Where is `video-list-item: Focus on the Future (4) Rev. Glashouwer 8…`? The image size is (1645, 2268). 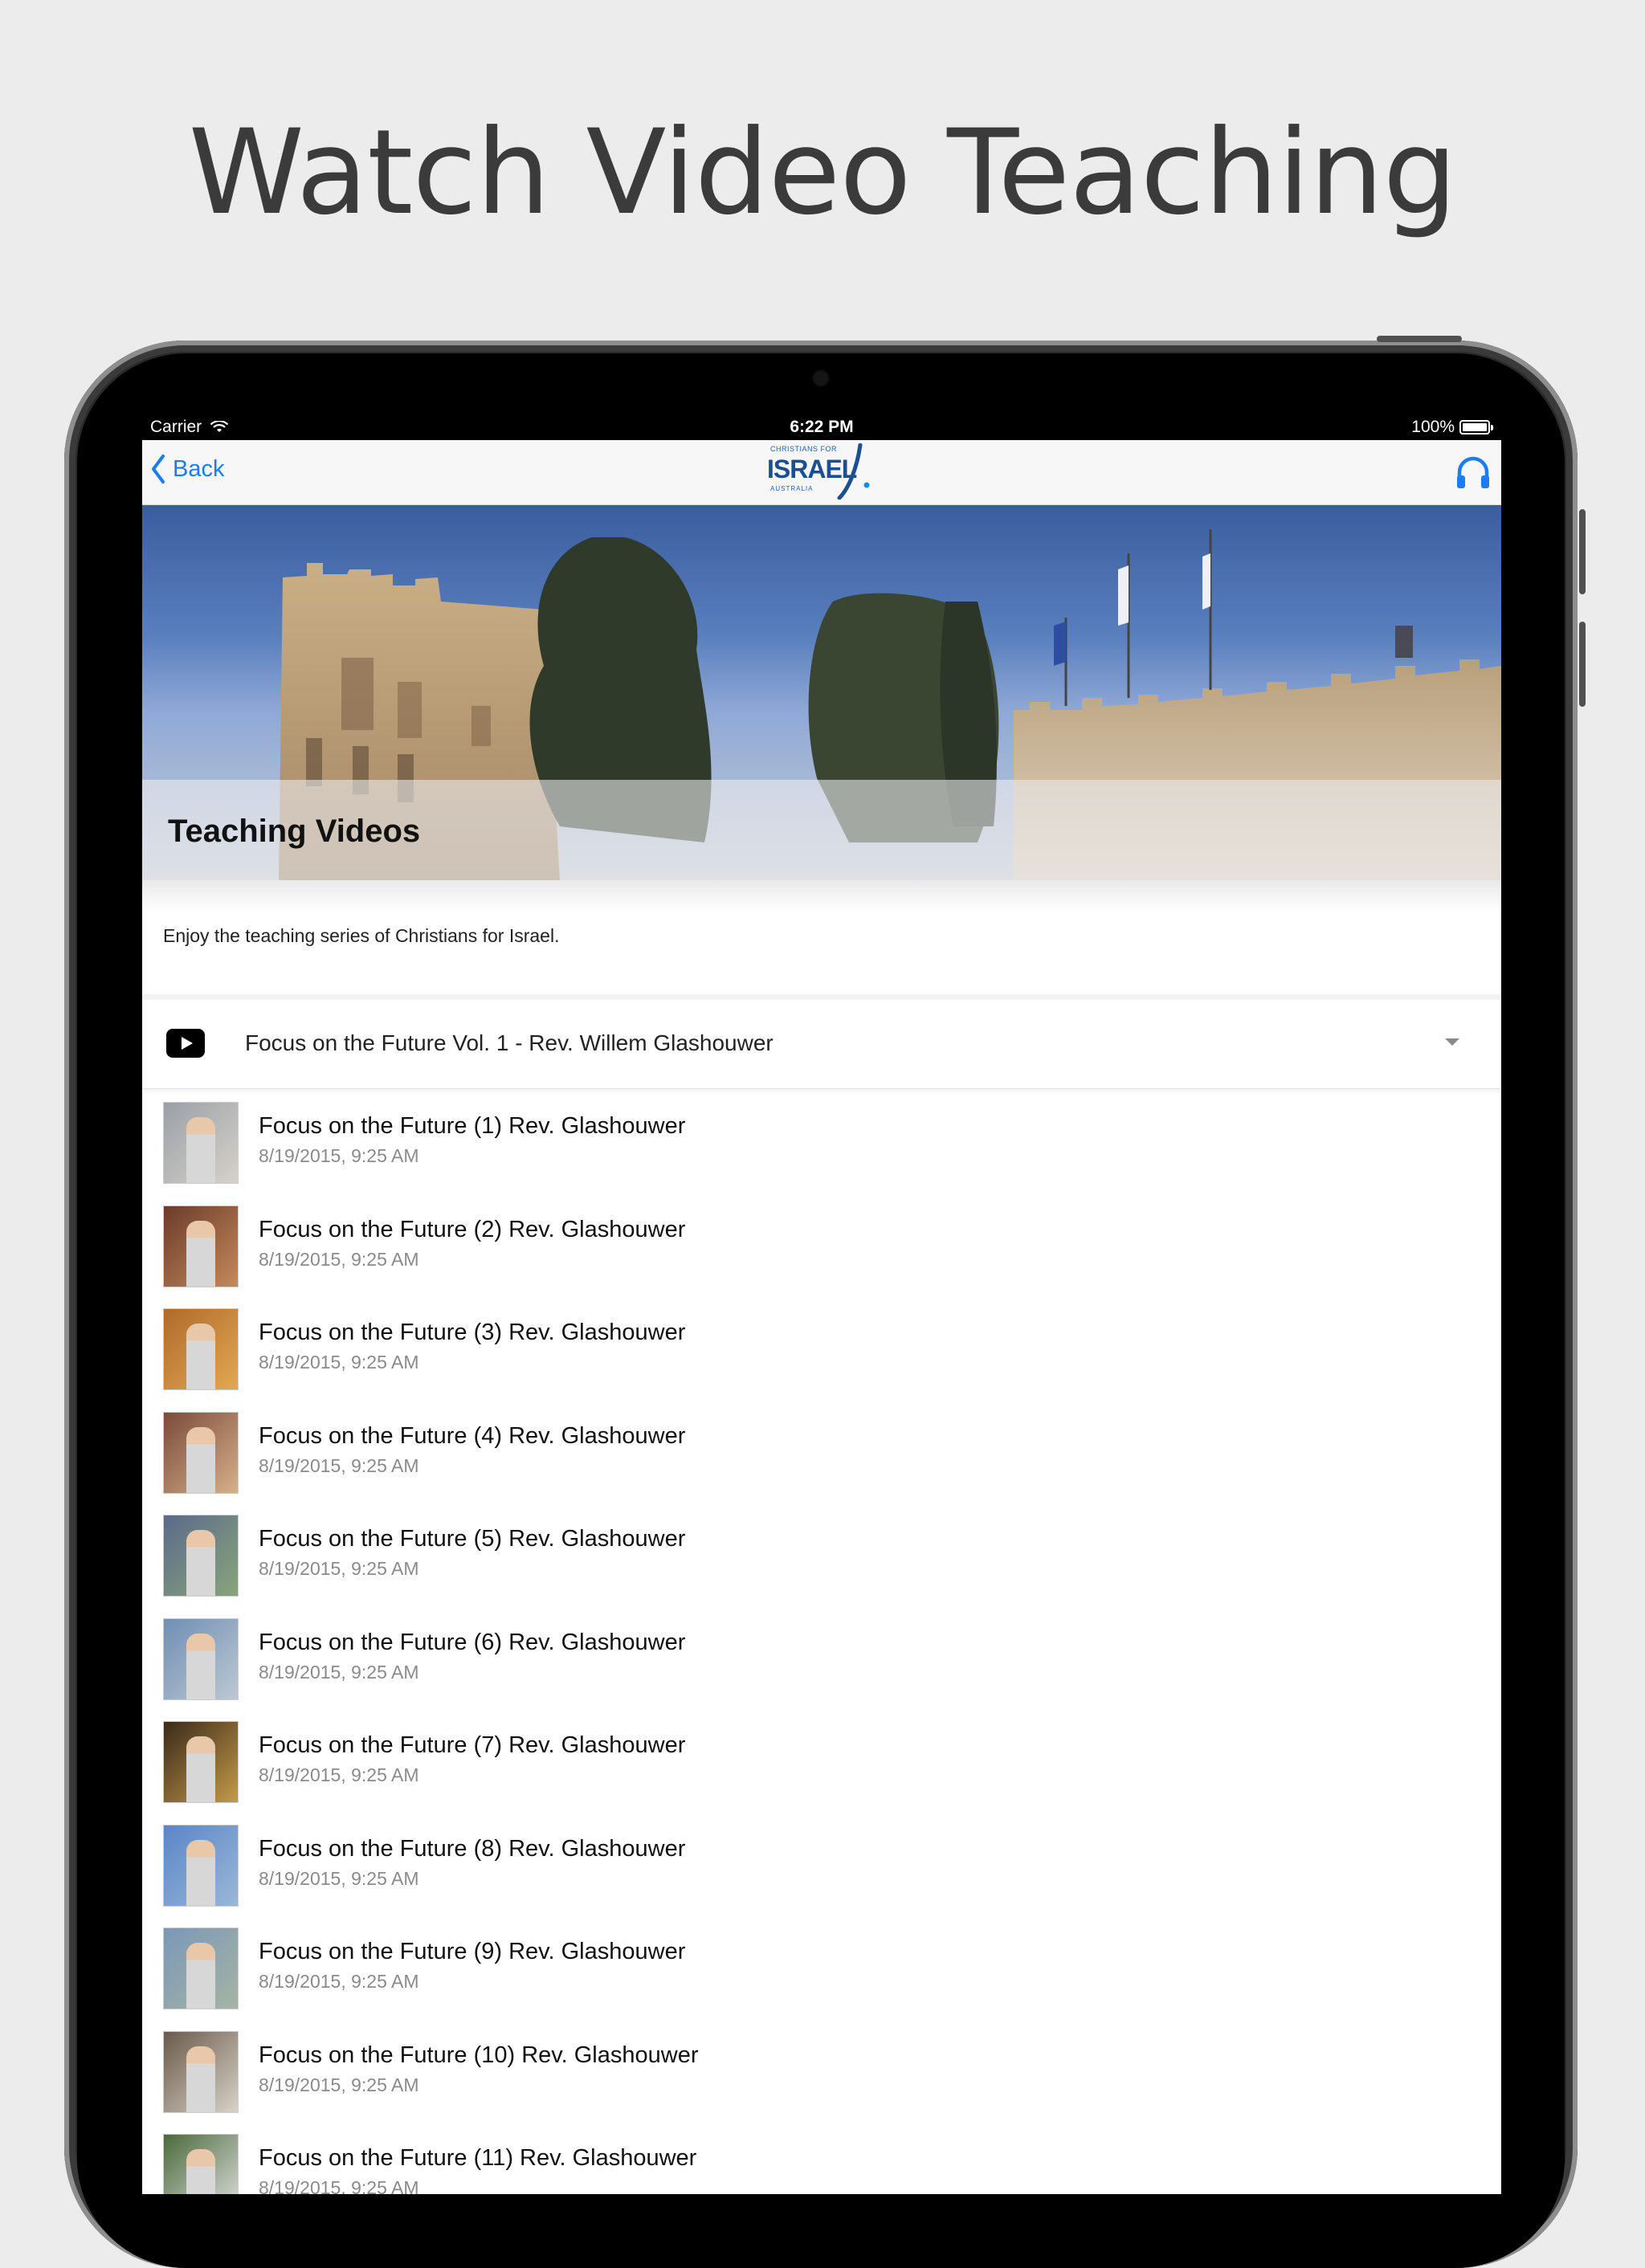
video-list-item: Focus on the Future (4) Rev. Glashouwer 8… is located at coordinates (822, 1454).